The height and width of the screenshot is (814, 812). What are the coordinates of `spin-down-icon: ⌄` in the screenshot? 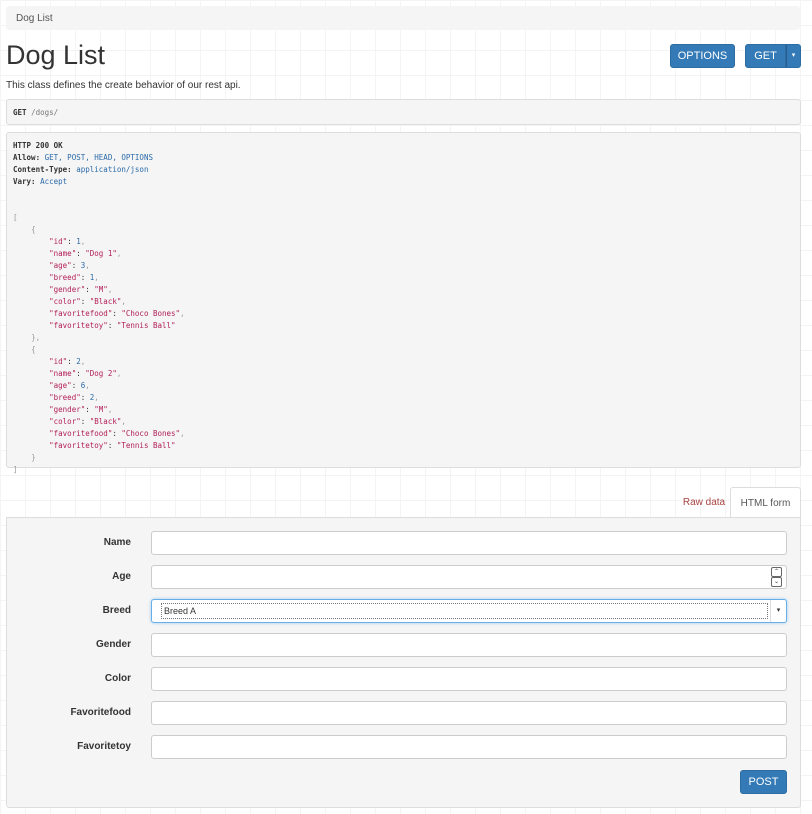 It's located at (776, 582).